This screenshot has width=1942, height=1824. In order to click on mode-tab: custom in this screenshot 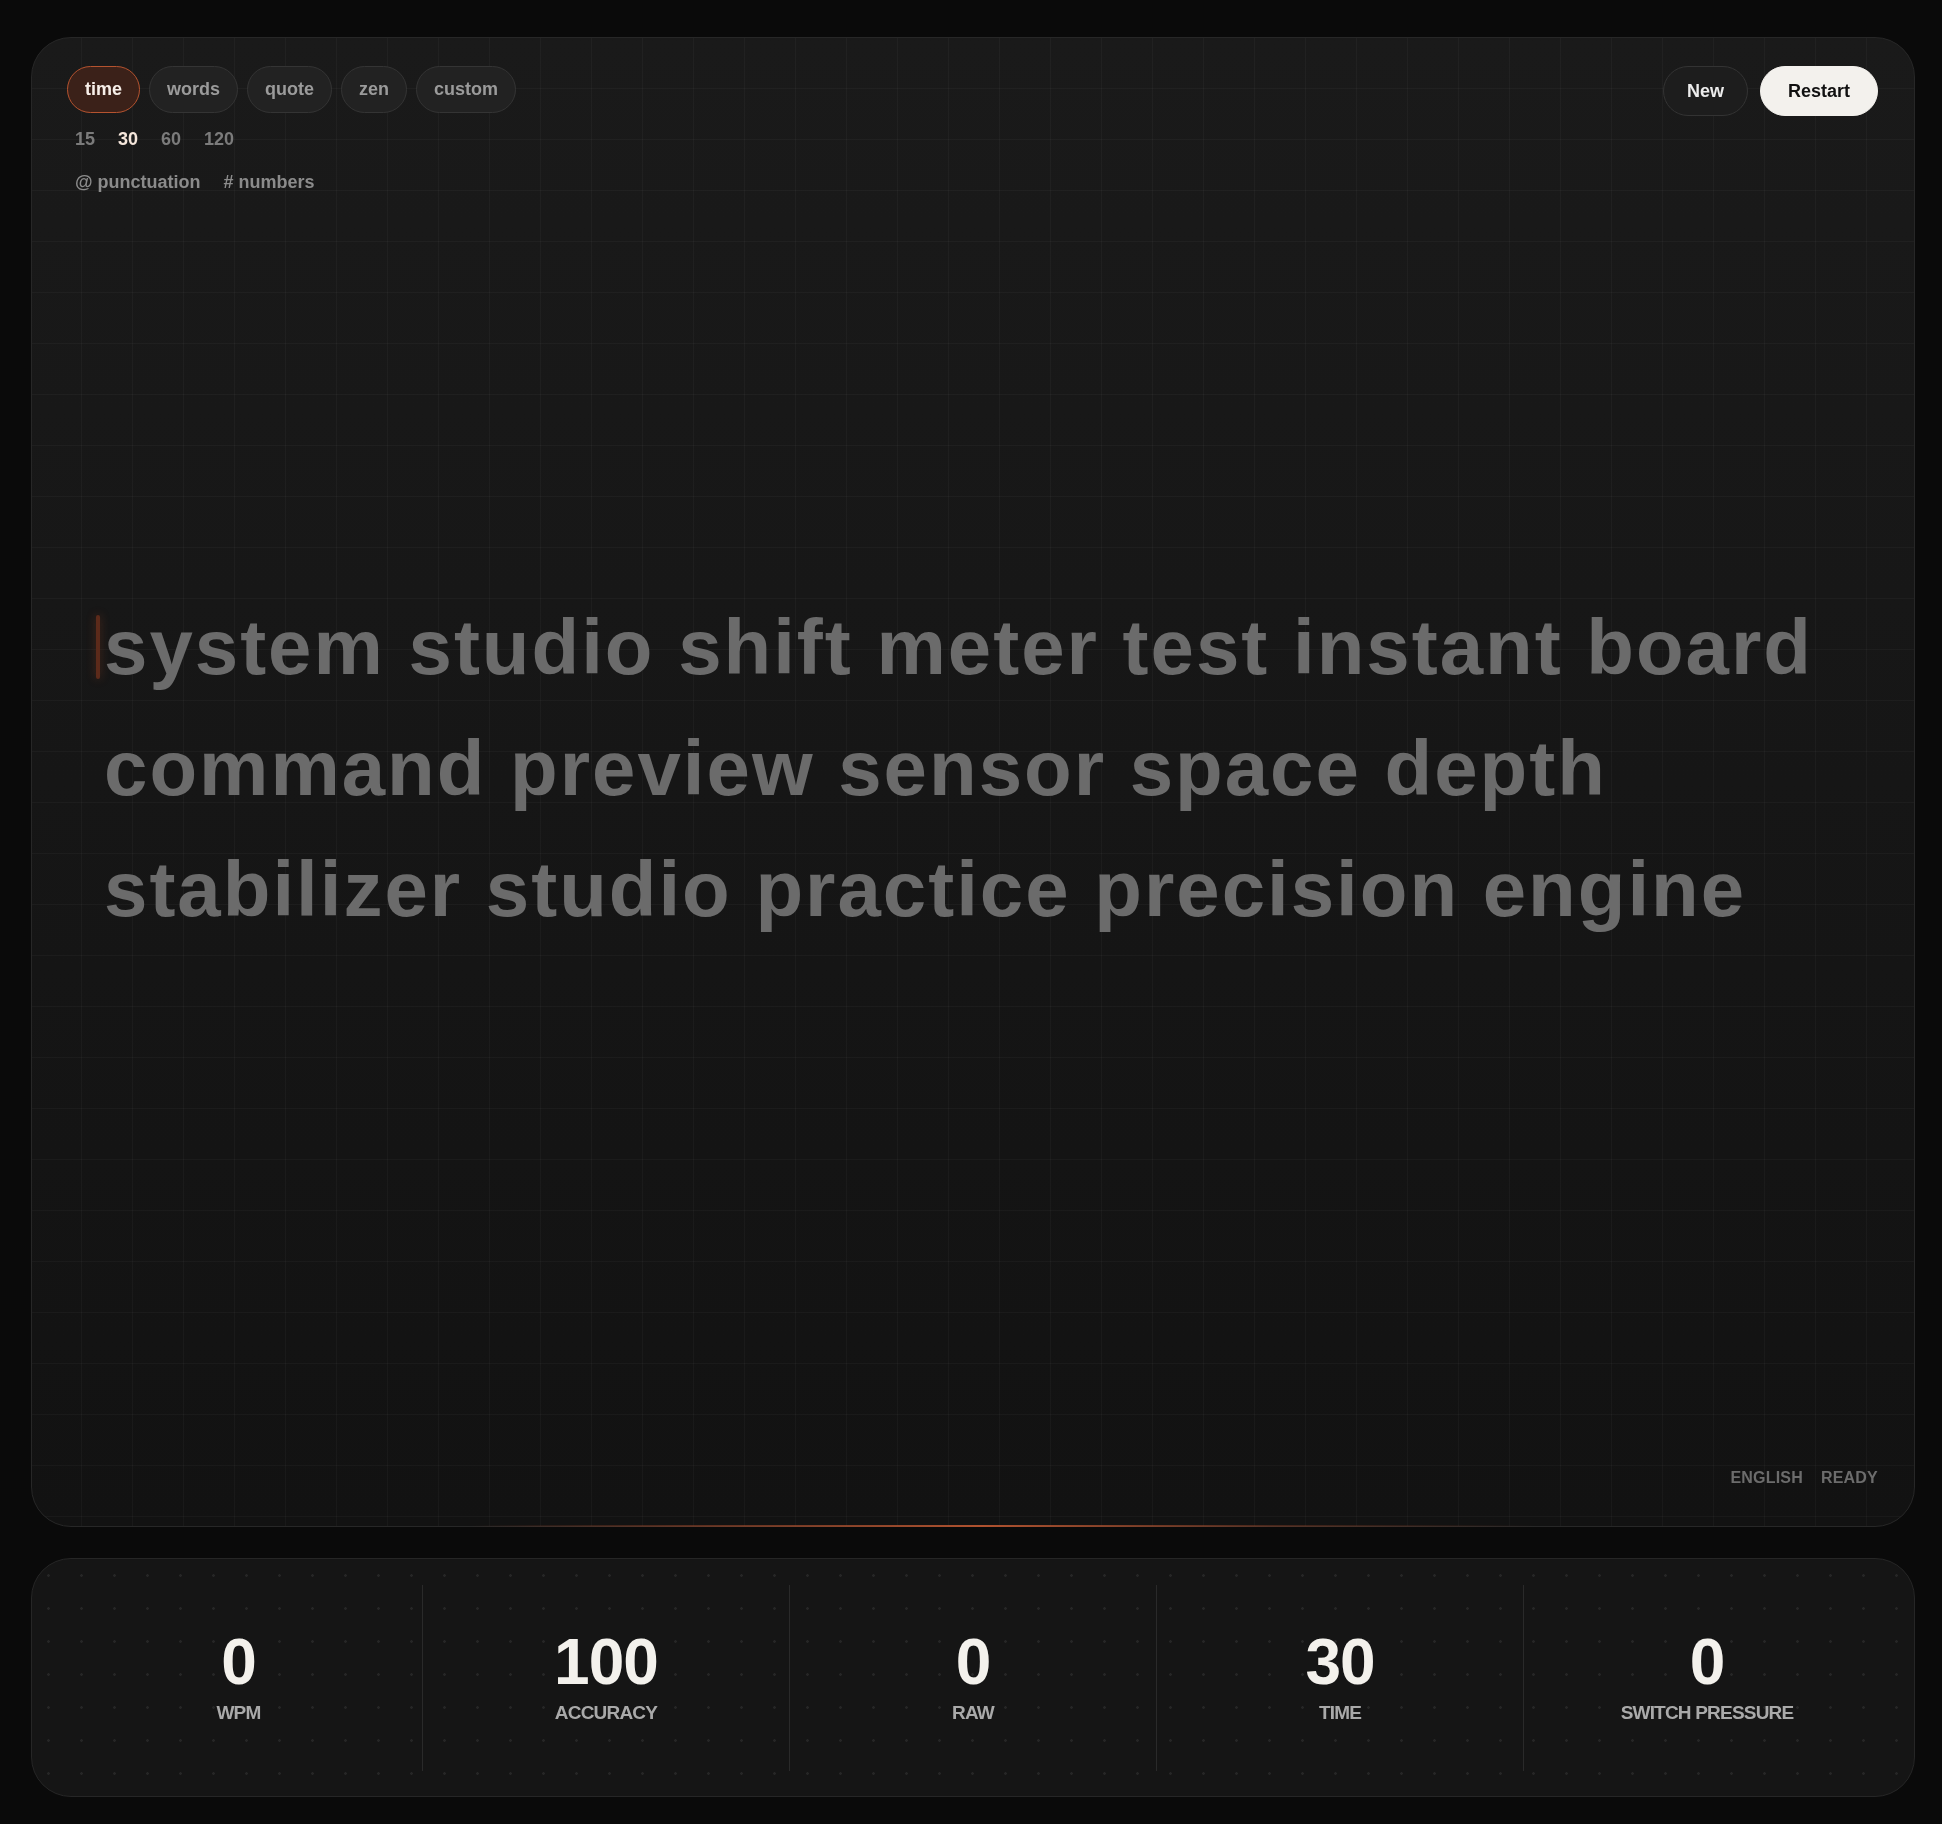, I will do `click(466, 89)`.